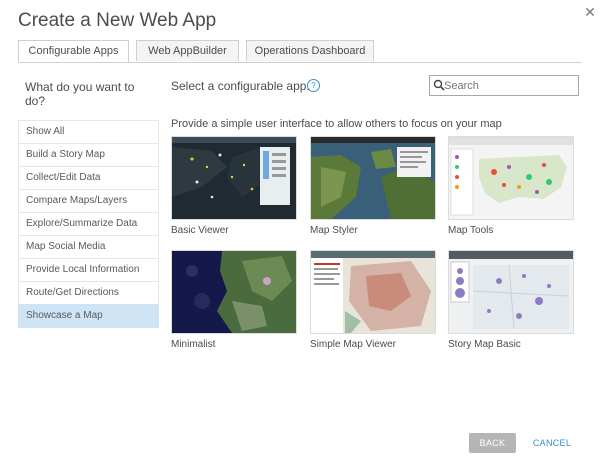  What do you see at coordinates (234, 178) in the screenshot?
I see `basic-viewer-thumbnail` at bounding box center [234, 178].